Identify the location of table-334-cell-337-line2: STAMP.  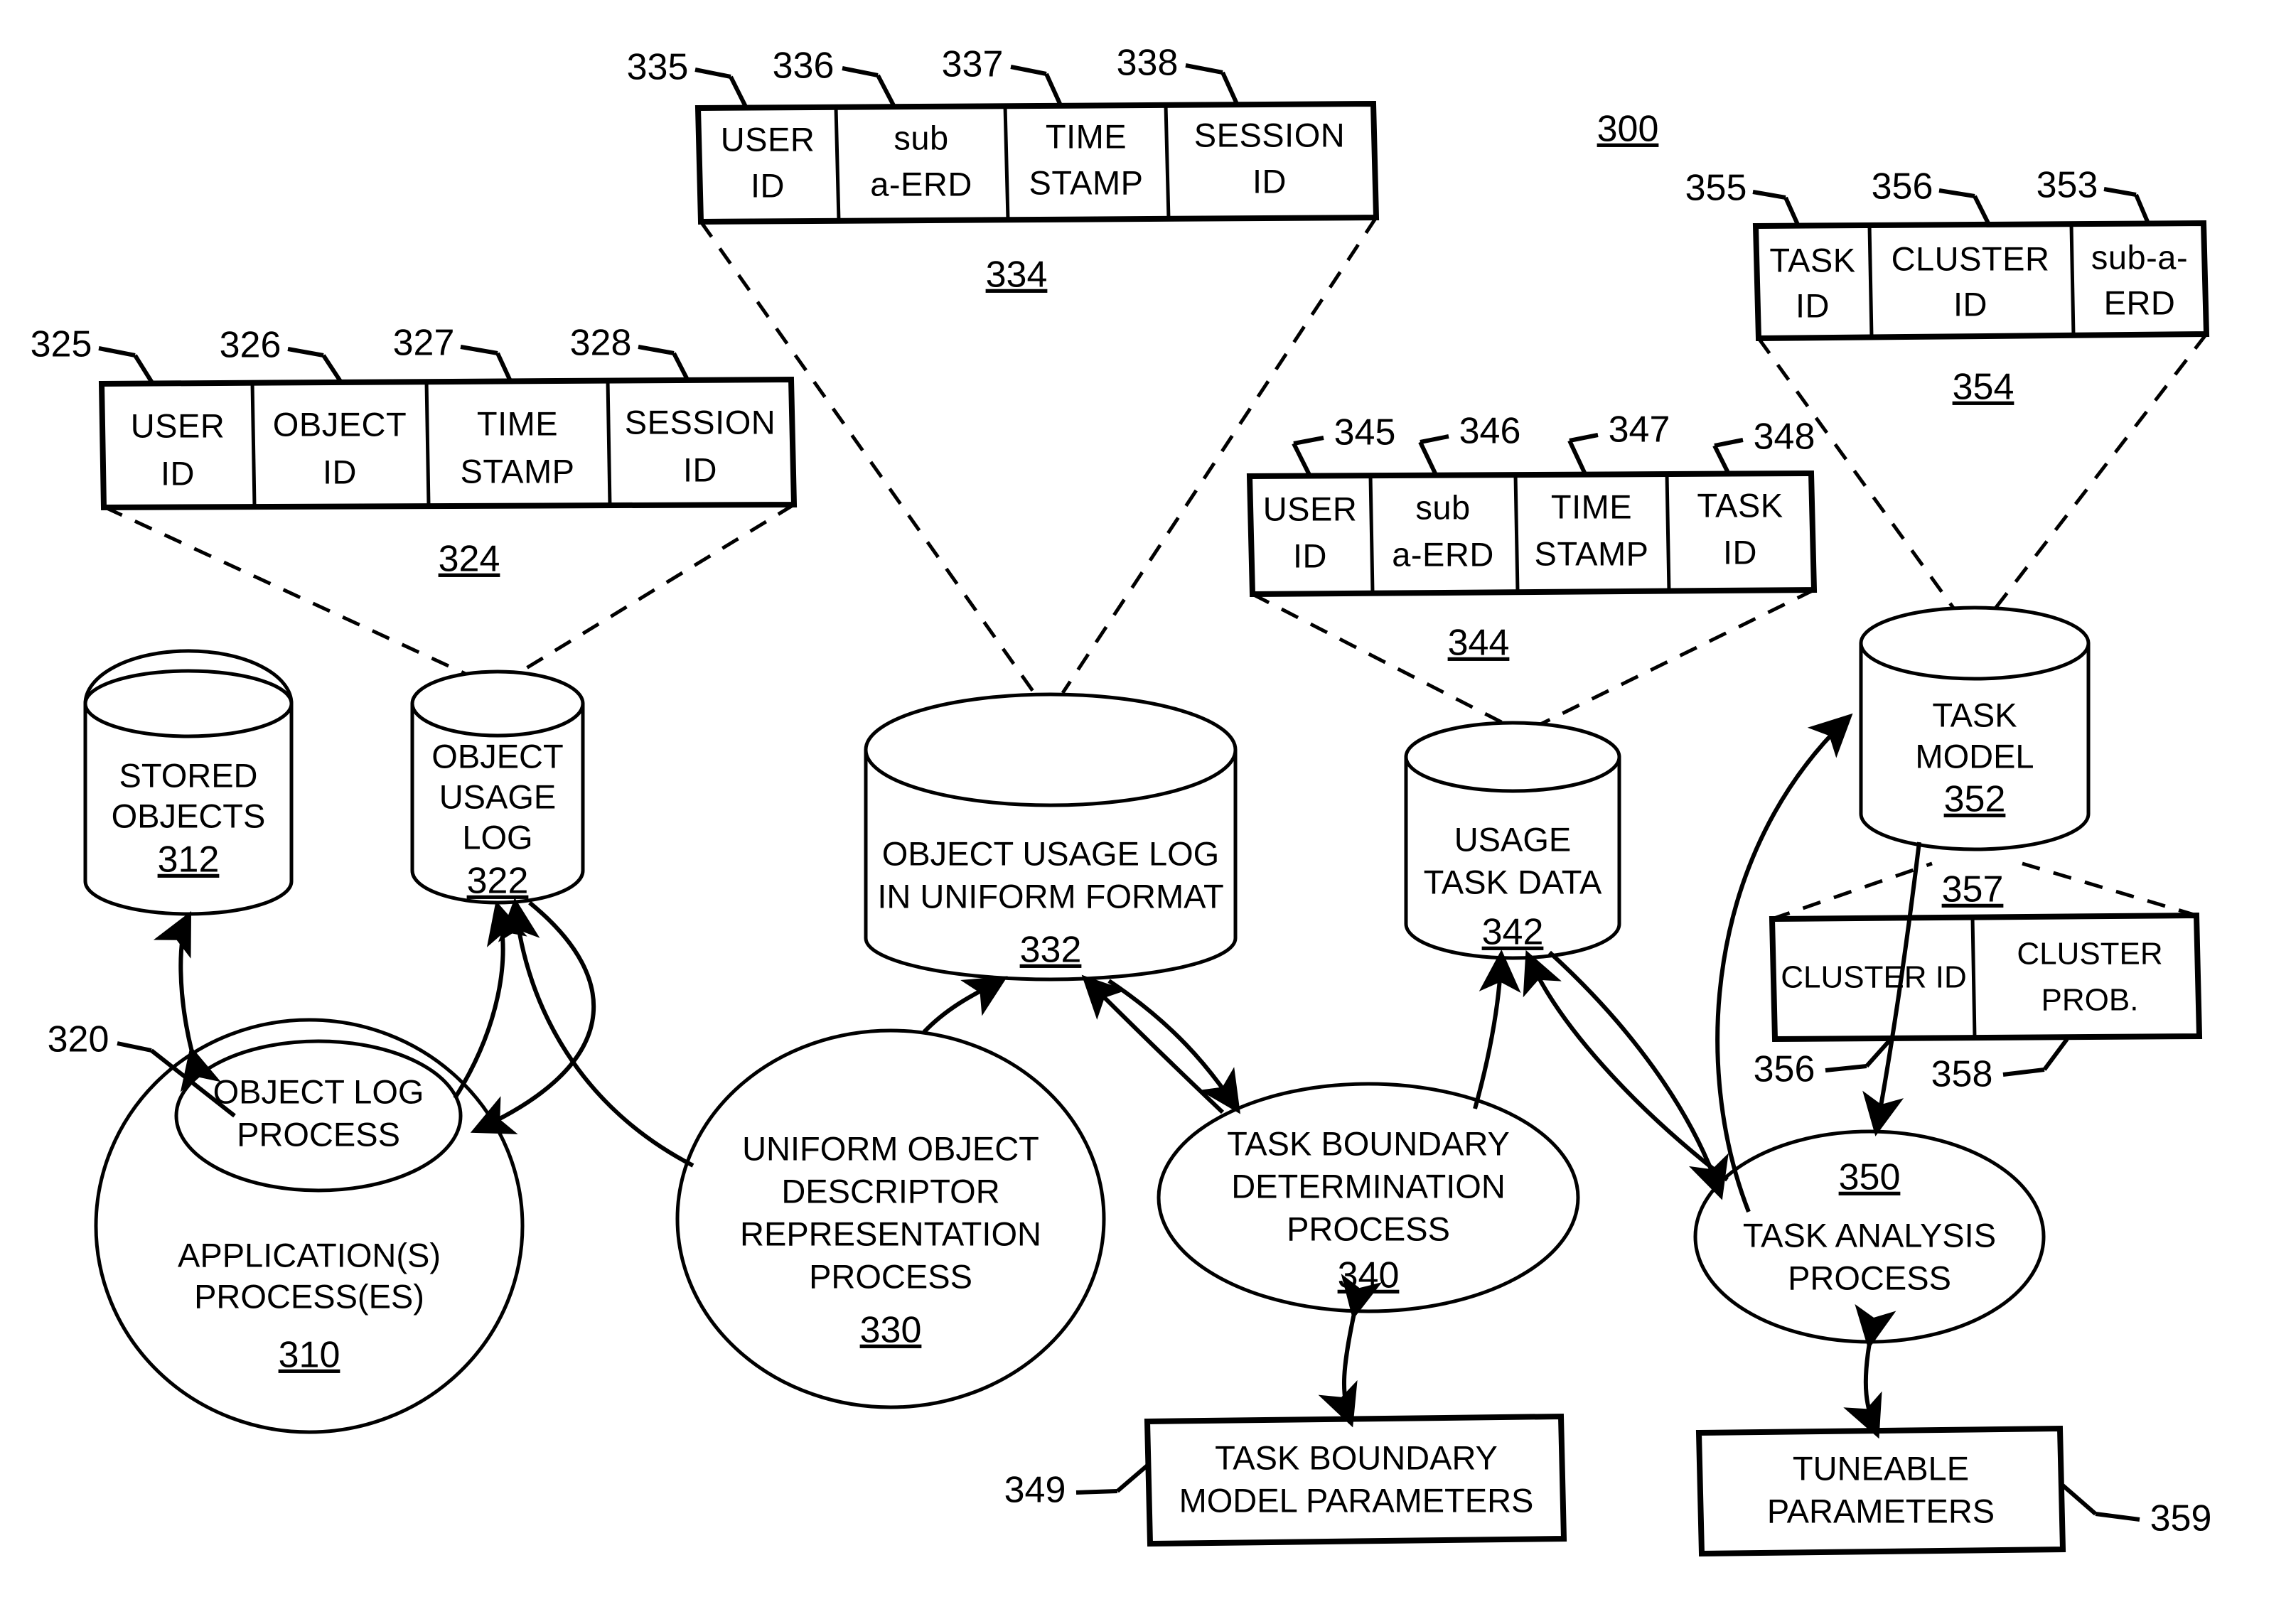
(1086, 182).